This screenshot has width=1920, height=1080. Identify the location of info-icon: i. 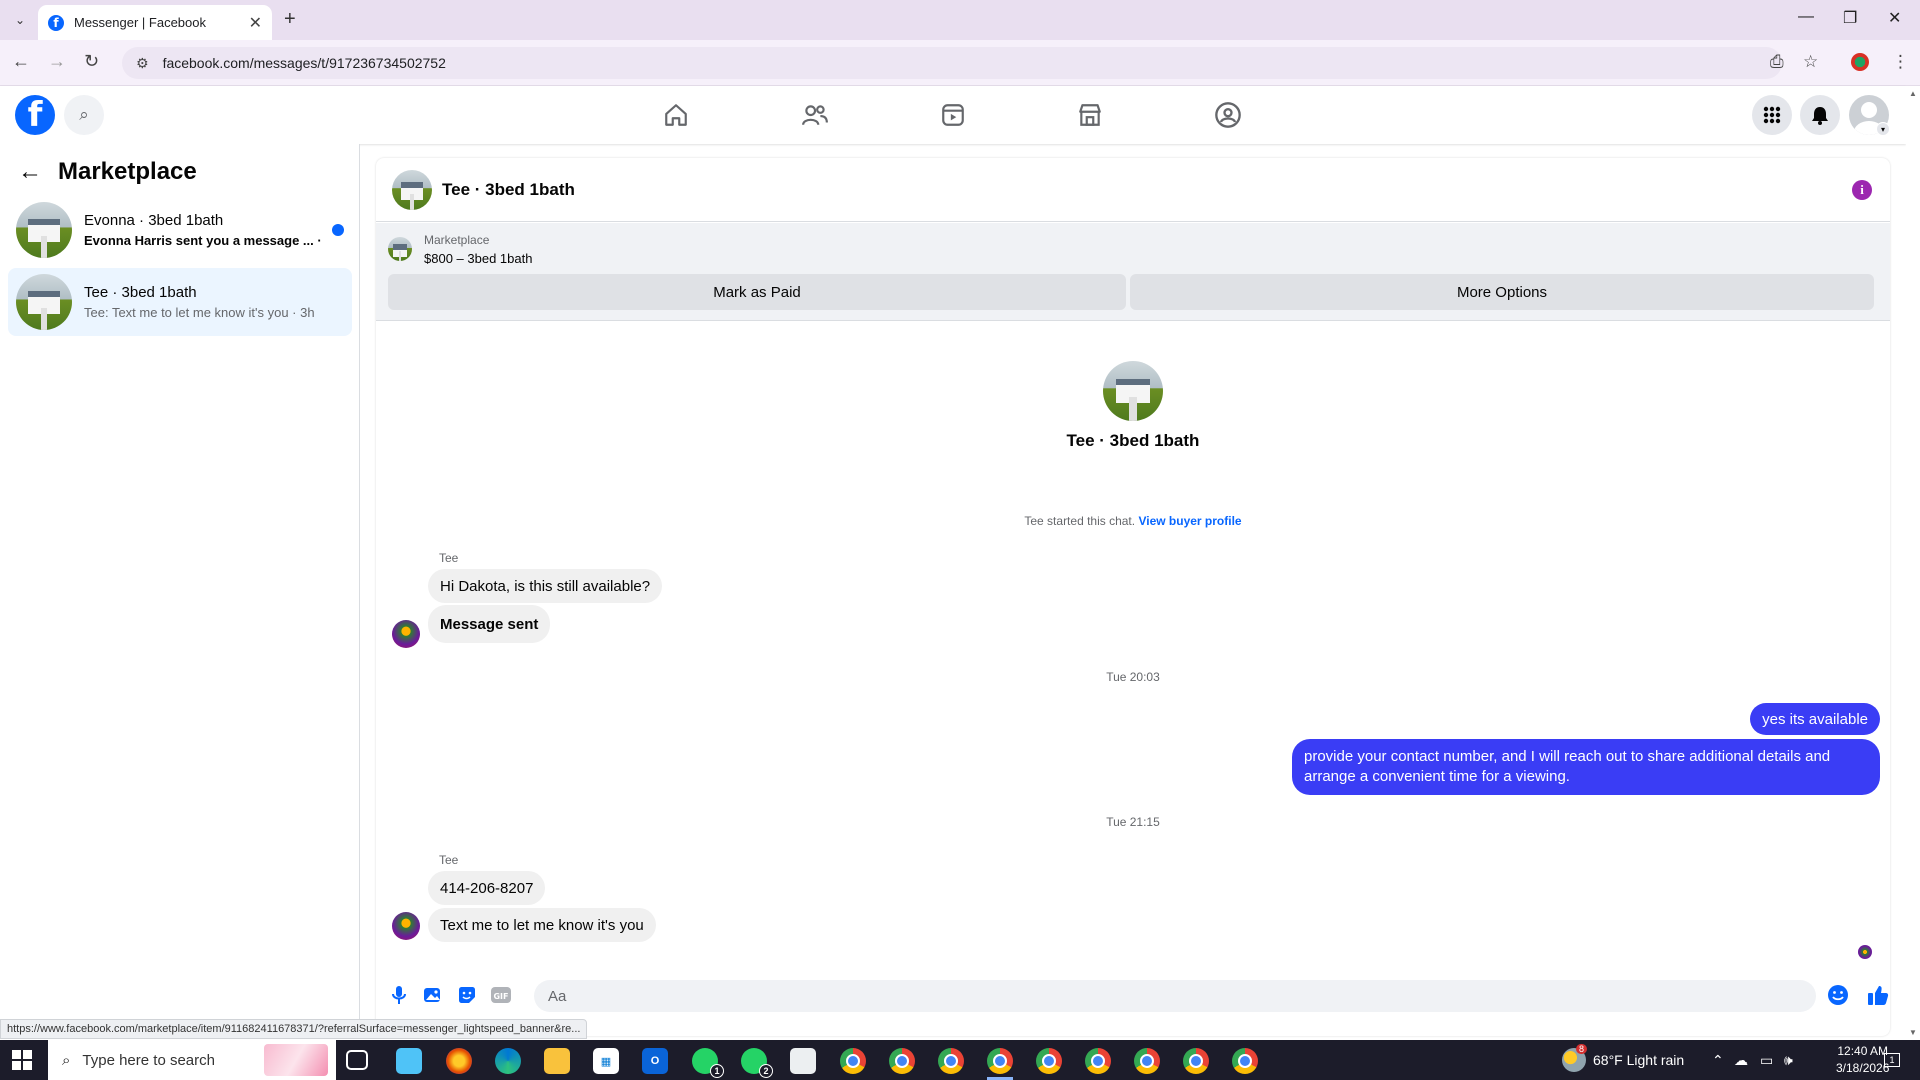
(1862, 190).